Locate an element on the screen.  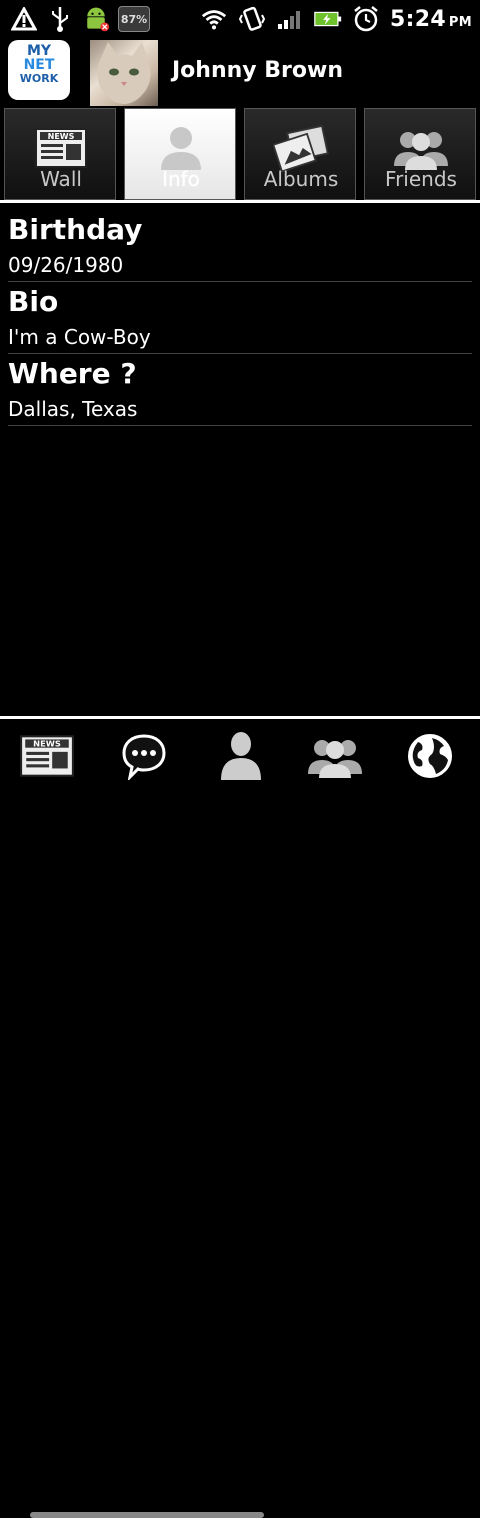
tab-divider is located at coordinates (240, 201).